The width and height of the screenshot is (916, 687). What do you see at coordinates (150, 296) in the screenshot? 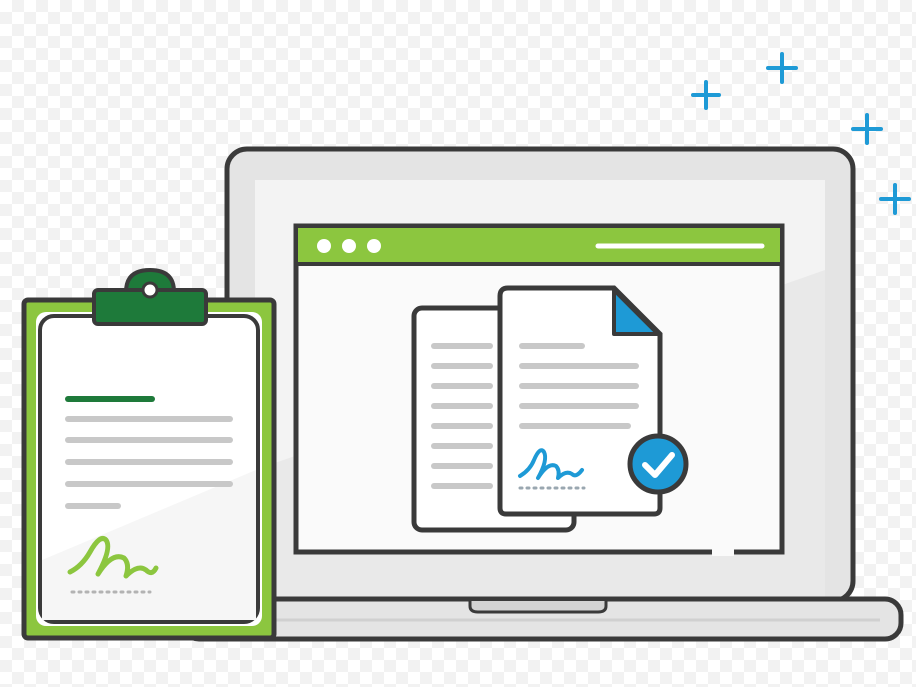
I see `clip-icon` at bounding box center [150, 296].